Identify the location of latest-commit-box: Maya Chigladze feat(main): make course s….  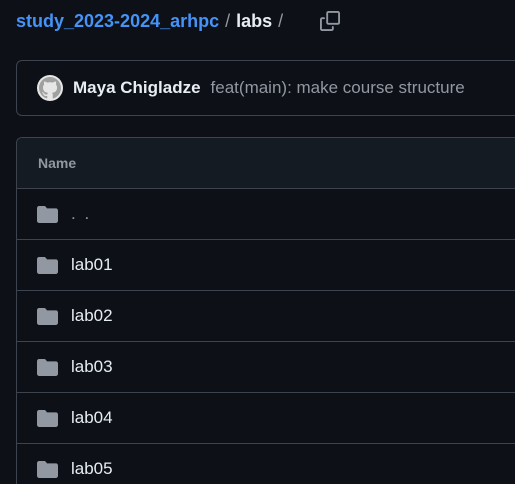
(265, 88).